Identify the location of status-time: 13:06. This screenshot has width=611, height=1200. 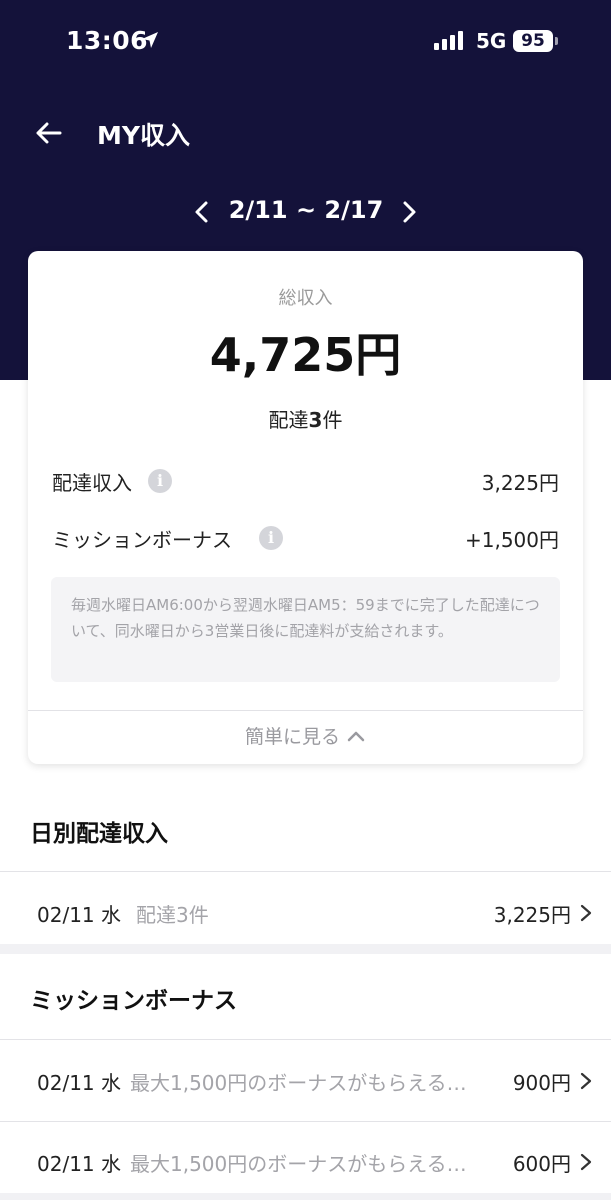
(107, 40).